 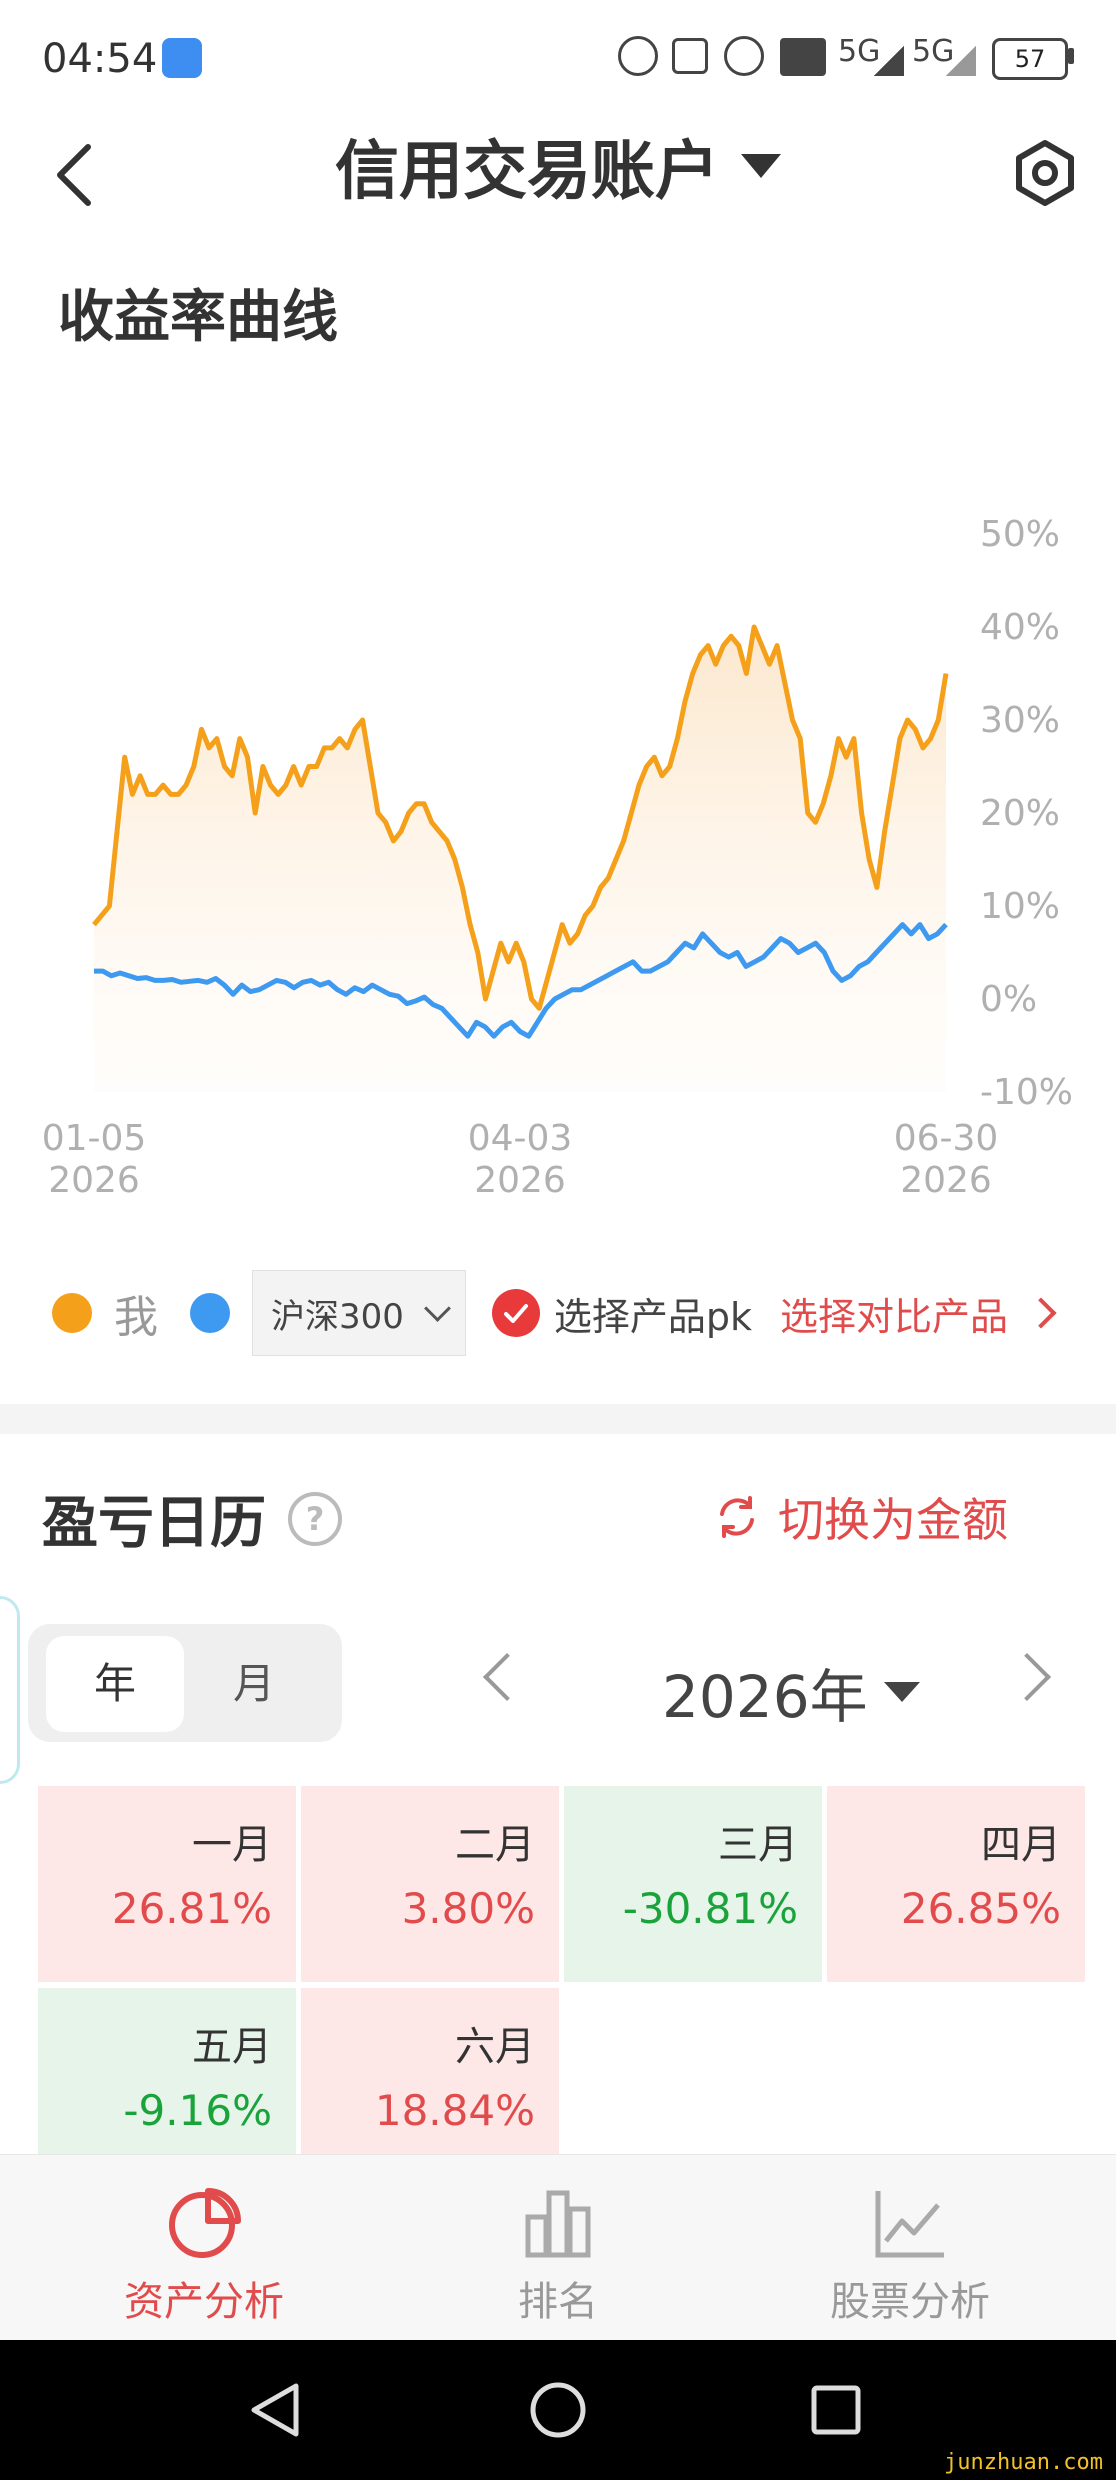 I want to click on x-tick-date: 04-03, so click(x=520, y=1138).